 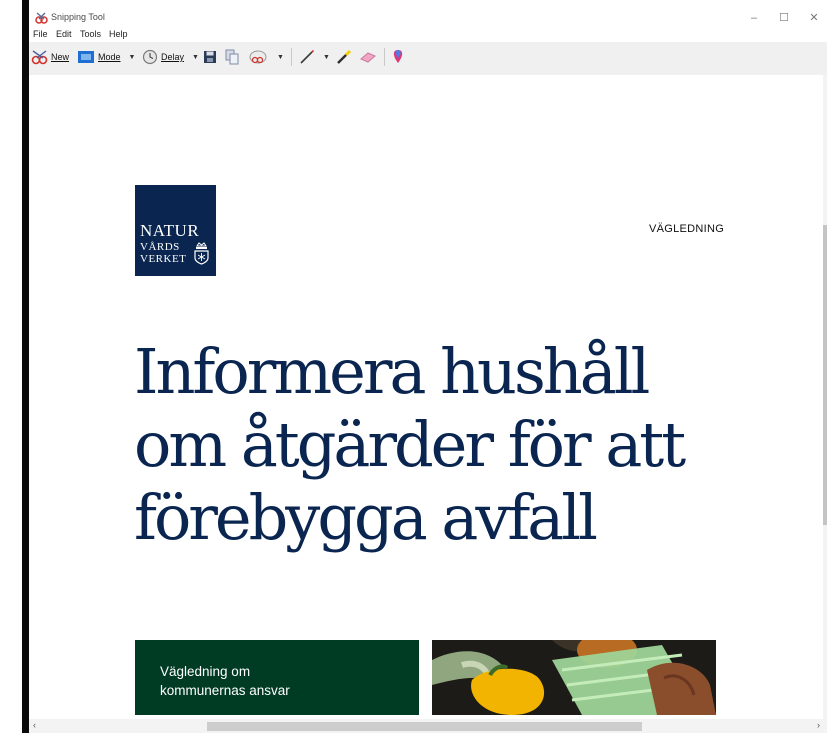 I want to click on guidance-card: Vägledning om kommunernas ansvar, so click(x=277, y=677).